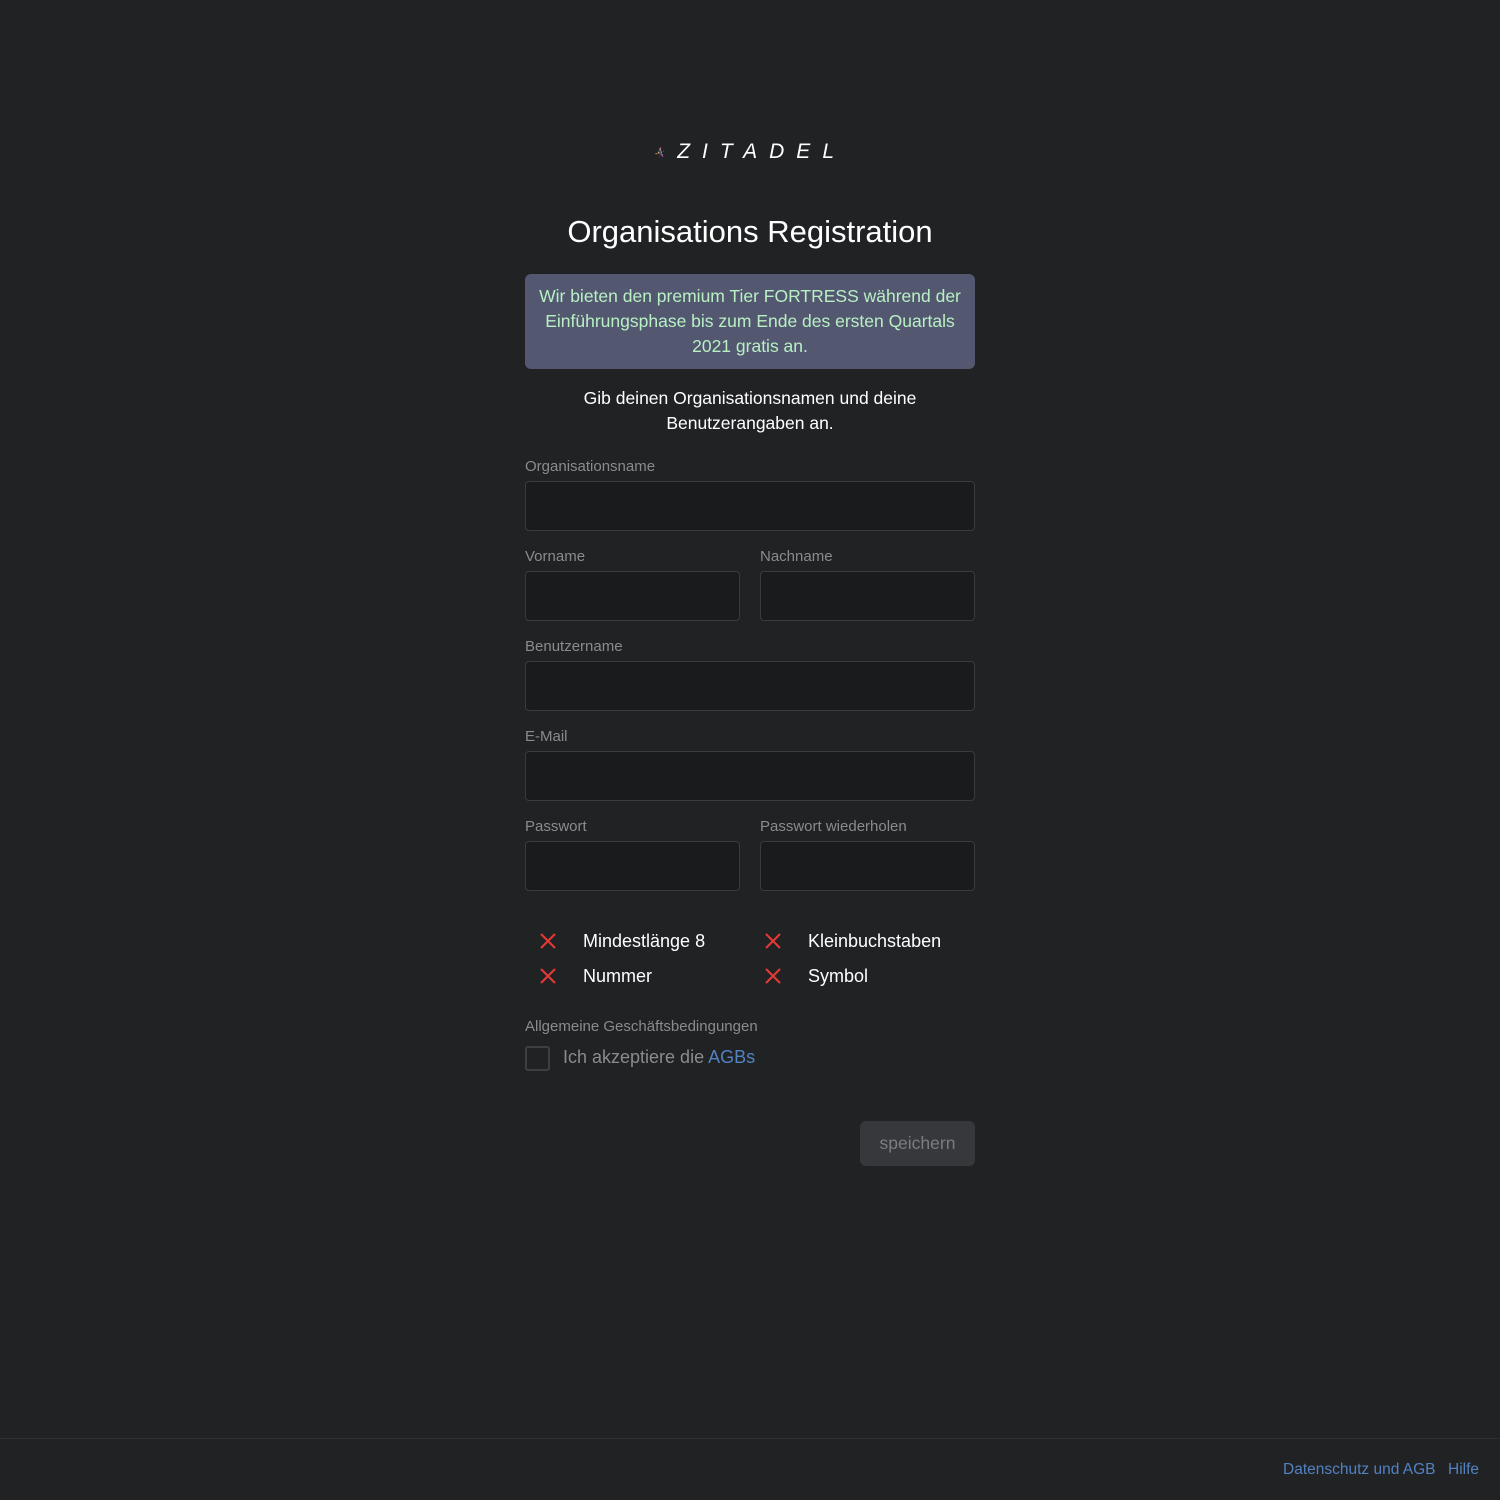 This screenshot has width=1500, height=1500. I want to click on last-name-label: Nachname, so click(796, 556).